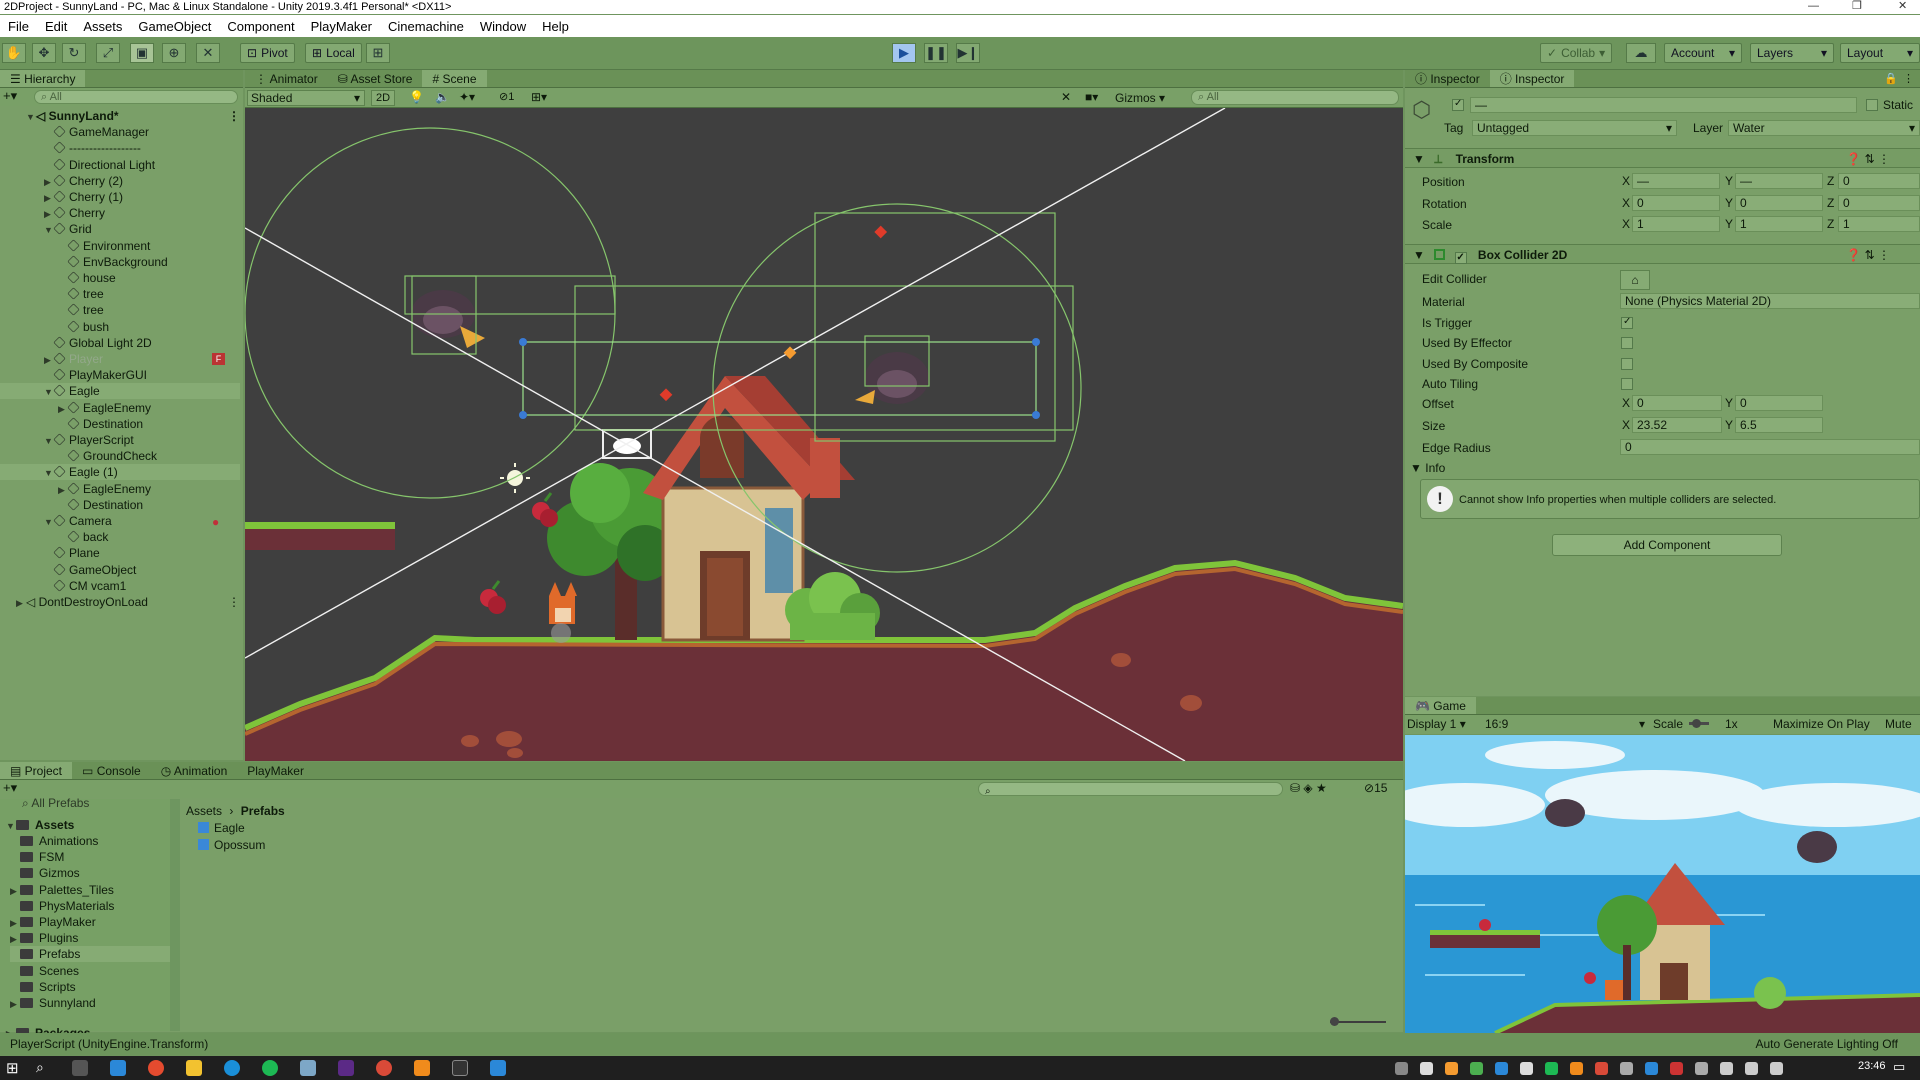 This screenshot has height=1080, width=1920. I want to click on camera-icon: ■▾, so click(1091, 97).